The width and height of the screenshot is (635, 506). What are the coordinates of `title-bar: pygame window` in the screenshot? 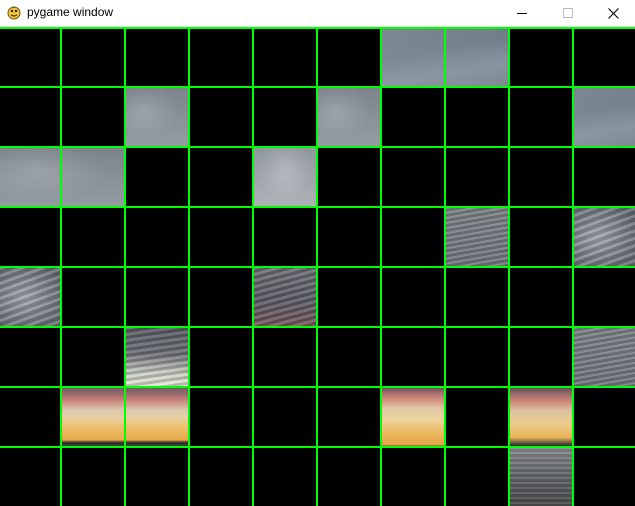 It's located at (317, 13).